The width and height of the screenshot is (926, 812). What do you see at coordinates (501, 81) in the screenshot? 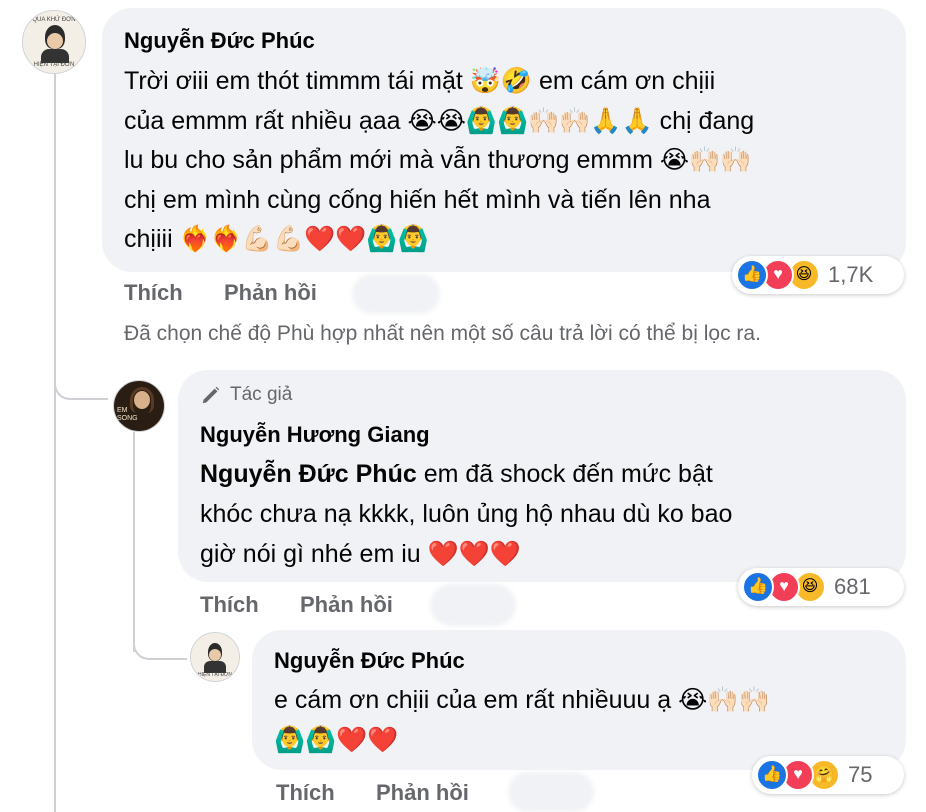
I see `emoji-group: 🤯🤣` at bounding box center [501, 81].